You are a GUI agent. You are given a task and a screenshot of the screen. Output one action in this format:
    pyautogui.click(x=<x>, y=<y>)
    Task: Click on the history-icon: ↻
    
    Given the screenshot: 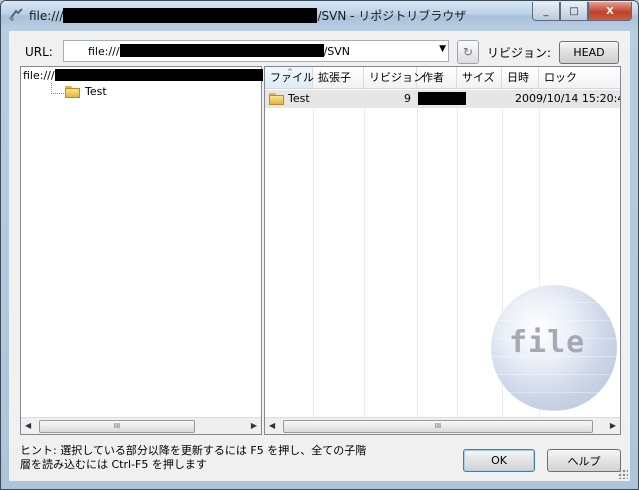 What is the action you would take?
    pyautogui.click(x=468, y=52)
    